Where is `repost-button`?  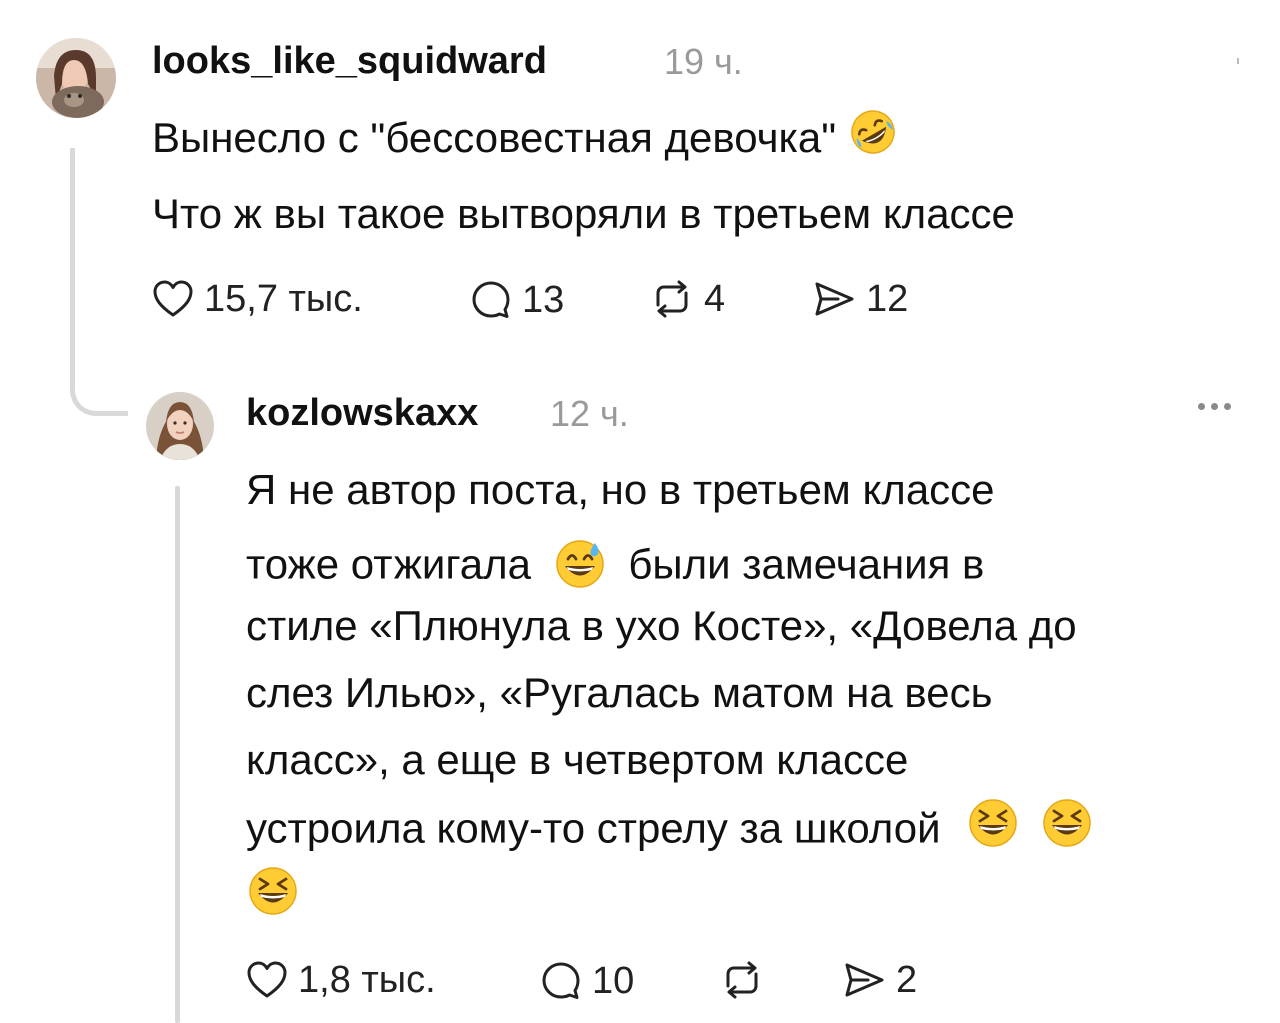 repost-button is located at coordinates (747, 980).